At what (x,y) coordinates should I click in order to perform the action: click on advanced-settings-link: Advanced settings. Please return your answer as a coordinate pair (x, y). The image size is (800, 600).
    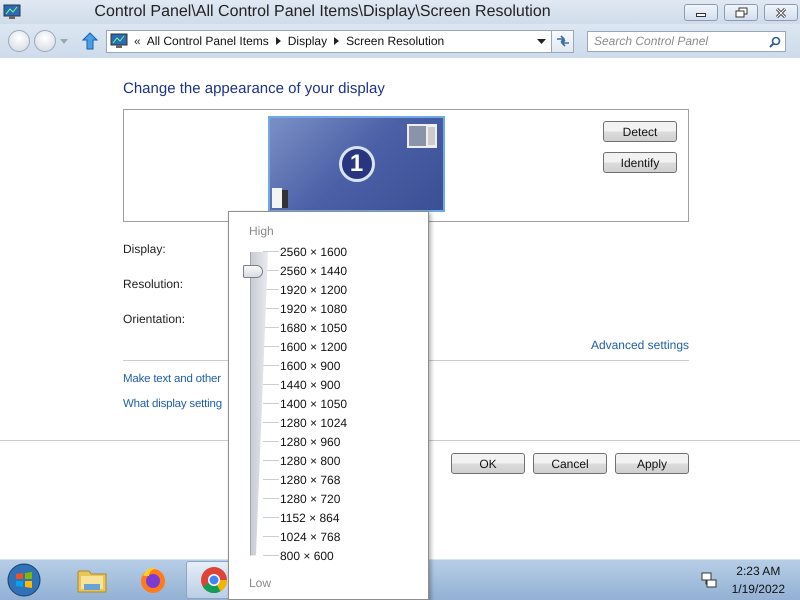
    Looking at the image, I should click on (639, 345).